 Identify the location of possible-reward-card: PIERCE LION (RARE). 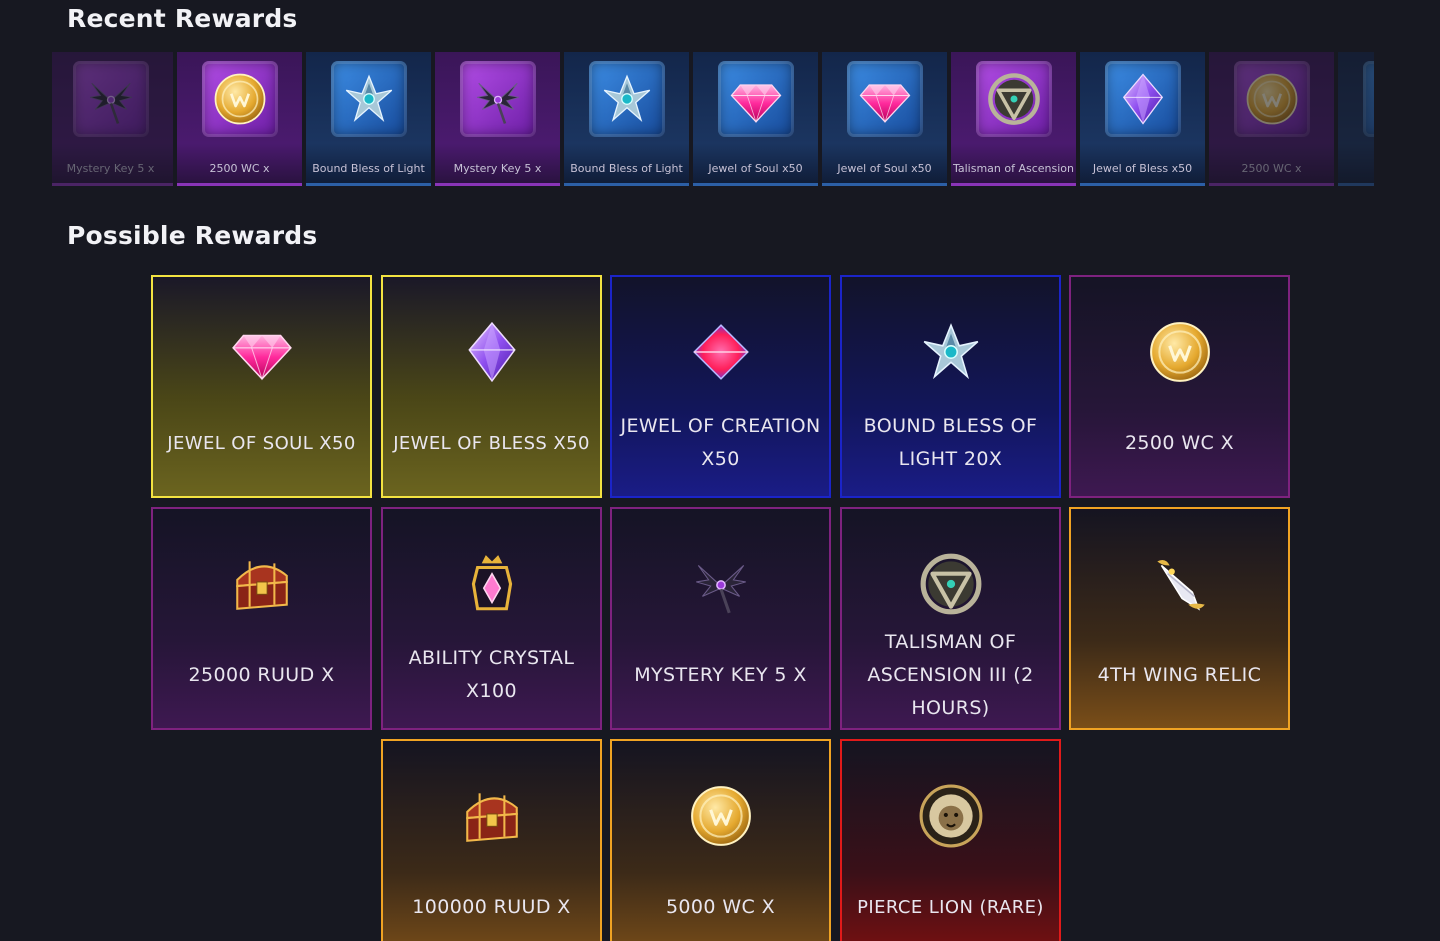
(950, 840).